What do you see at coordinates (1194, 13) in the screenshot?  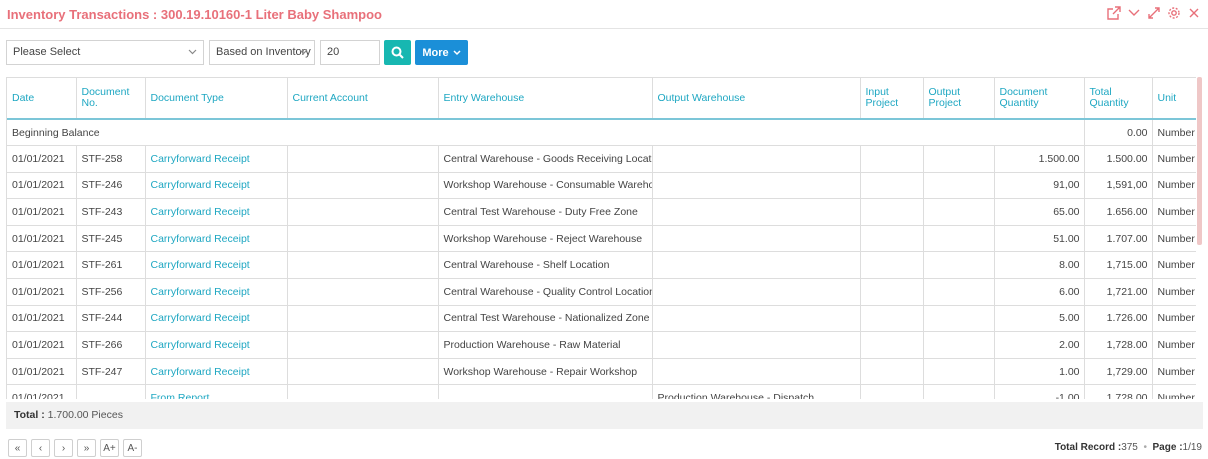 I see `close-icon` at bounding box center [1194, 13].